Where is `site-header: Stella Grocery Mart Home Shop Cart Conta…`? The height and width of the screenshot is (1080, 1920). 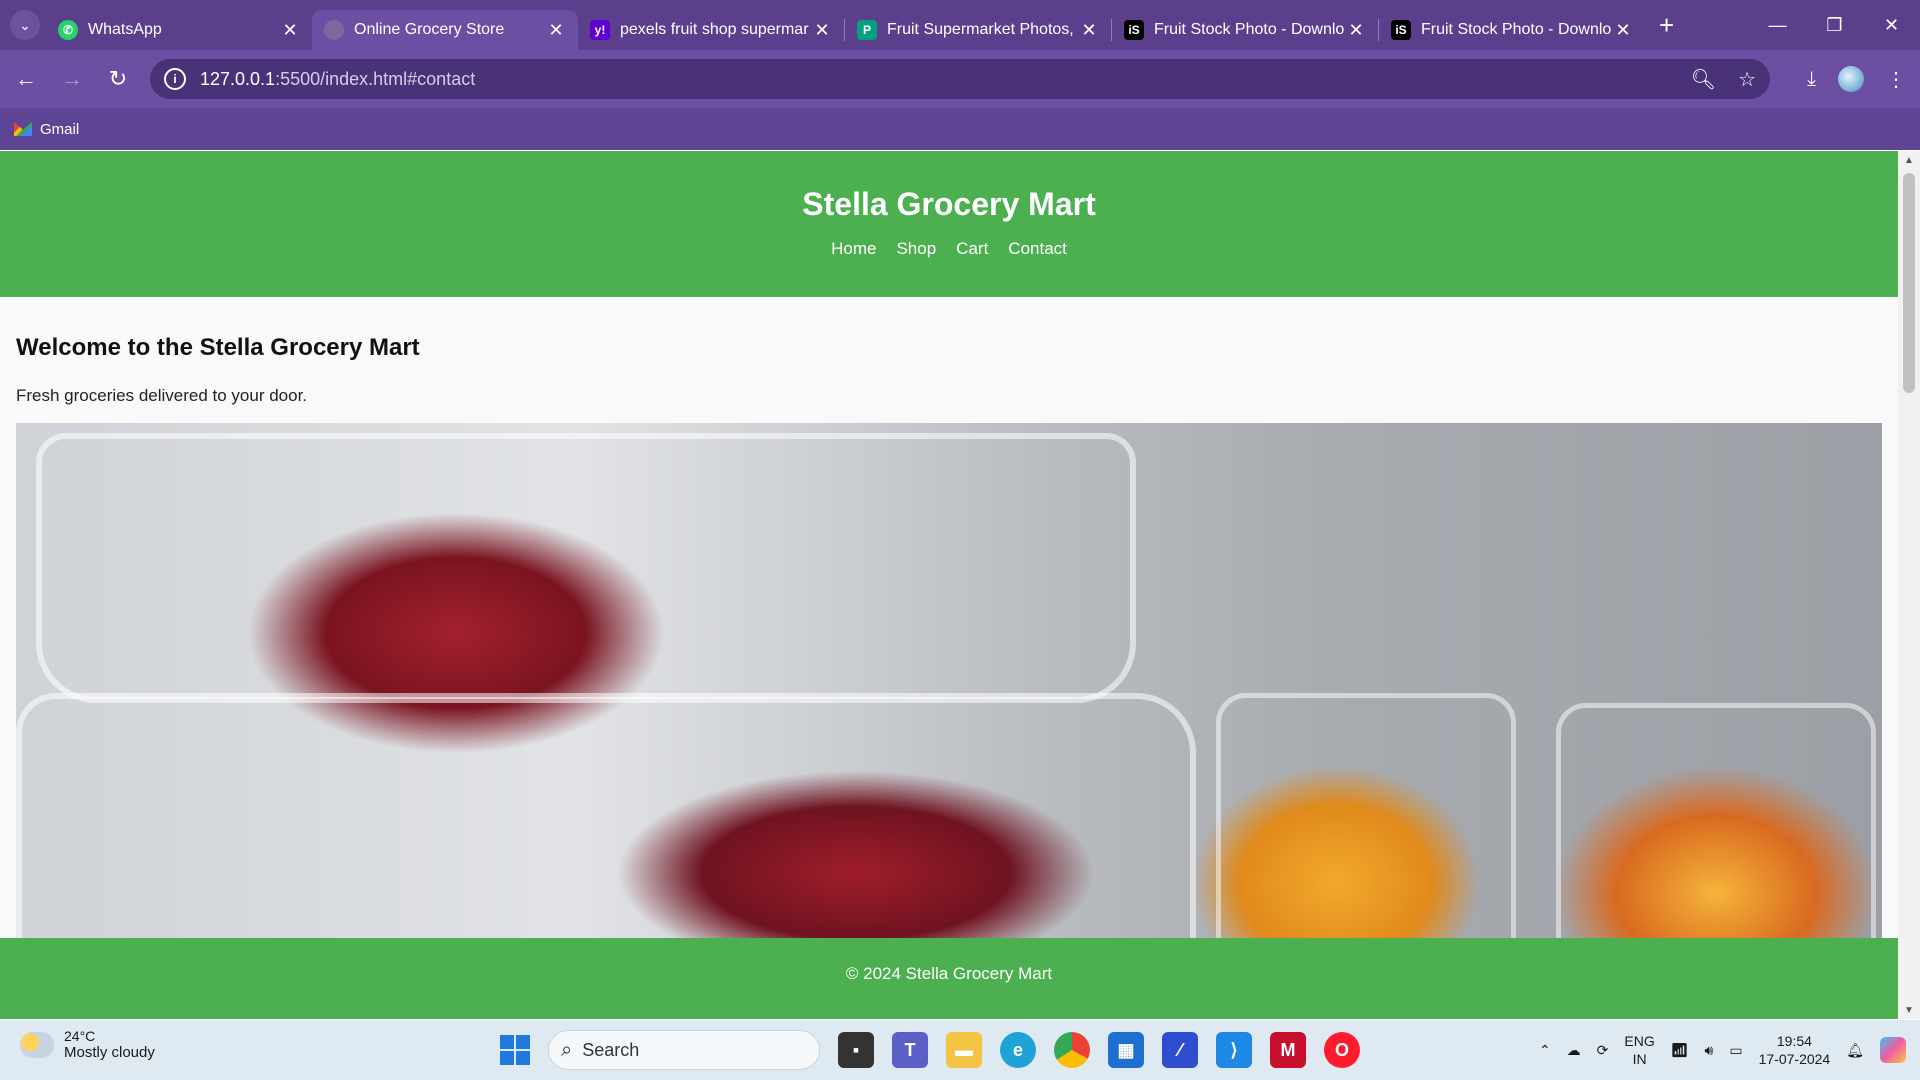 site-header: Stella Grocery Mart Home Shop Cart Conta… is located at coordinates (949, 224).